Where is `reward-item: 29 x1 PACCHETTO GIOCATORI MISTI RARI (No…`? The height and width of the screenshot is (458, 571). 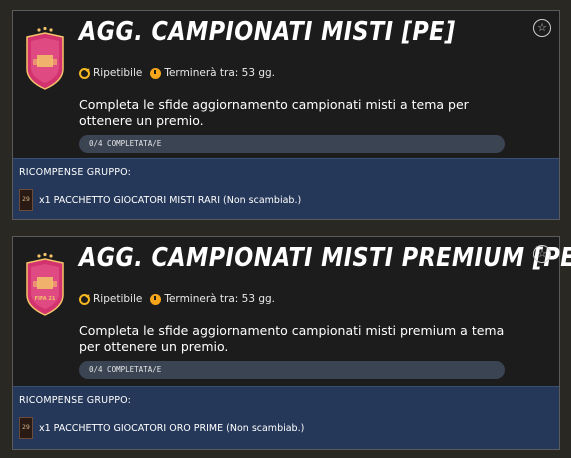
reward-item: 29 x1 PACCHETTO GIOCATORI MISTI RARI (No… is located at coordinates (160, 200).